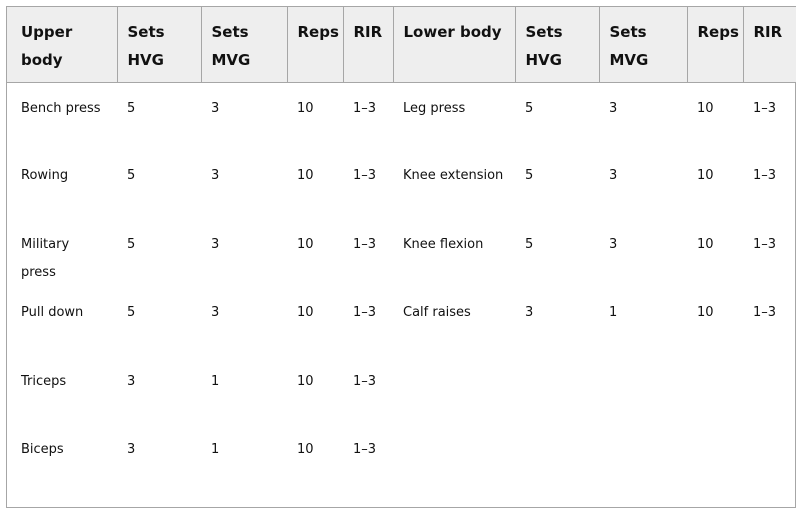 The height and width of the screenshot is (514, 800). I want to click on header-upper-body-label: Upper body, so click(47, 46).